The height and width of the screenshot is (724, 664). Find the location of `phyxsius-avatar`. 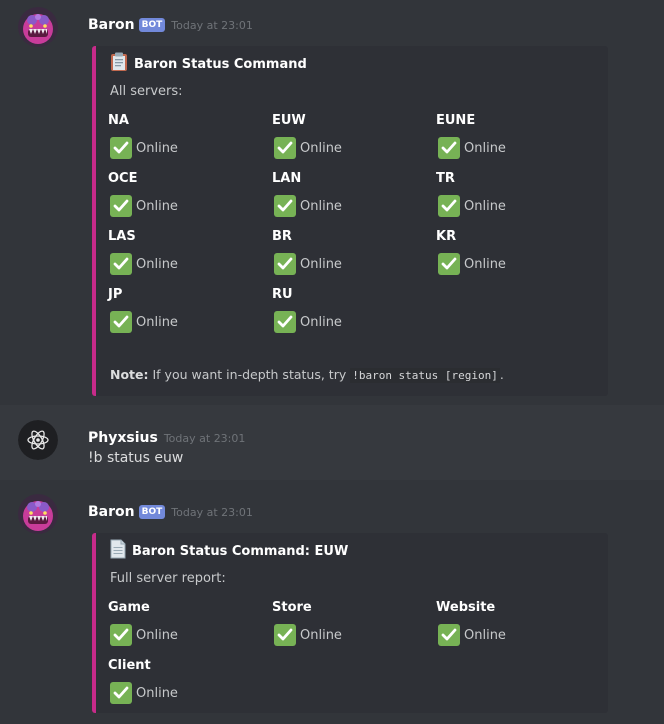

phyxsius-avatar is located at coordinates (38, 440).